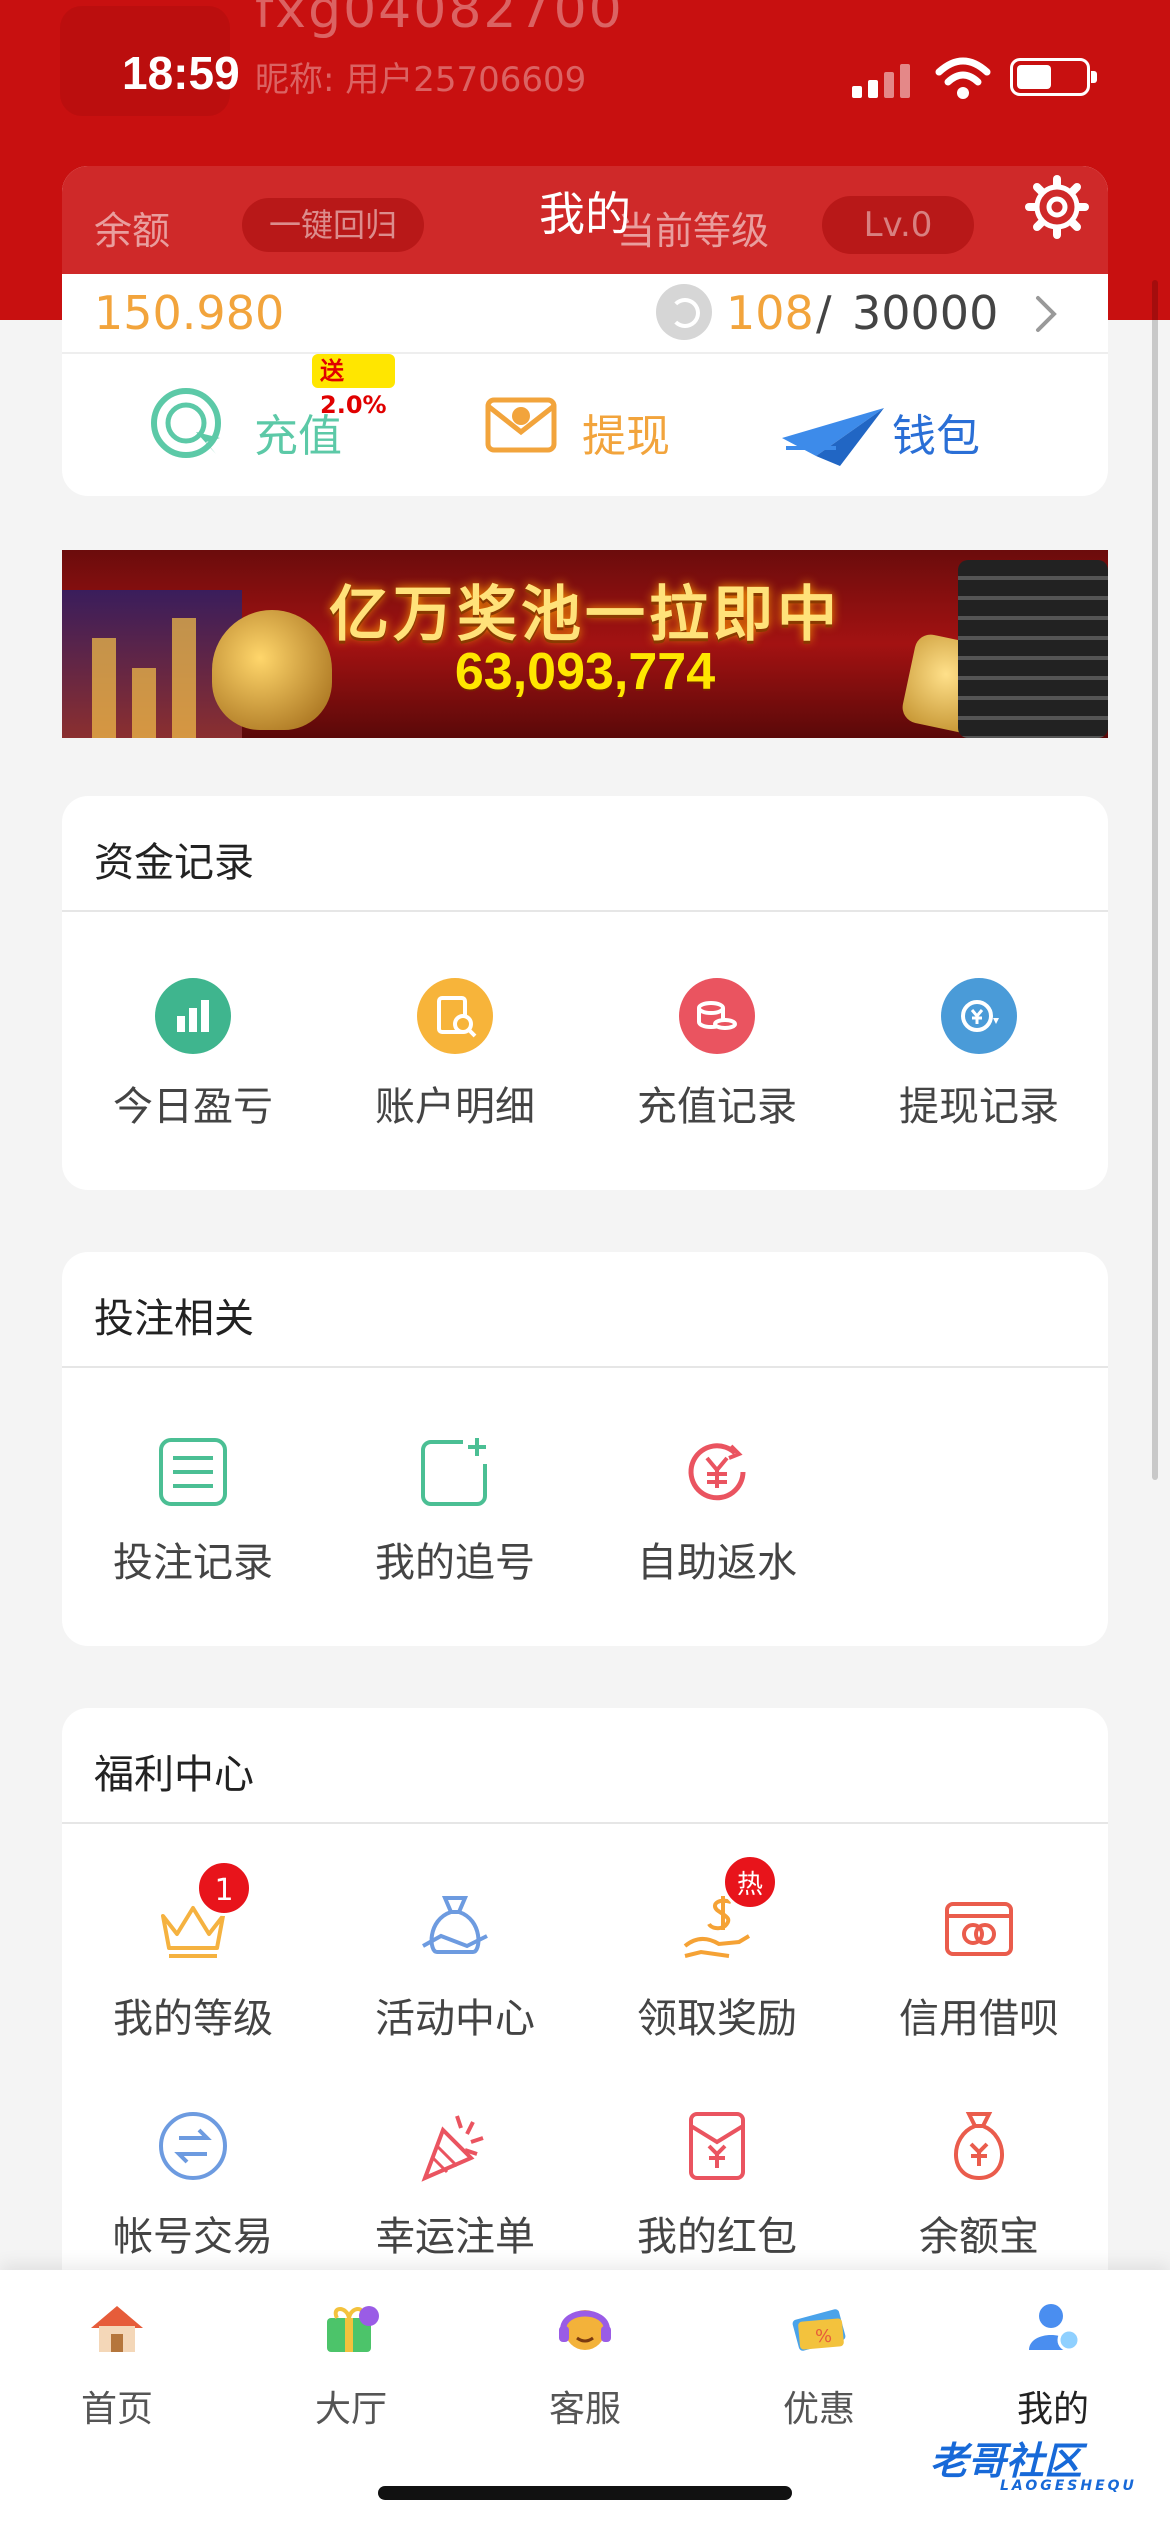 This screenshot has height=2532, width=1170. I want to click on section-title: 投注相关, so click(174, 1319).